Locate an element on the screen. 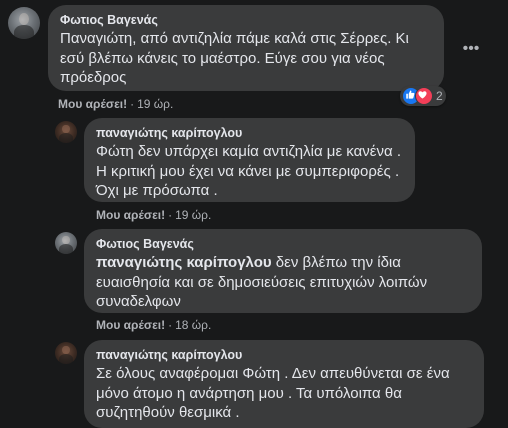  comment-meta: Μου αρέσει! · 18 ώρ. is located at coordinates (153, 325).